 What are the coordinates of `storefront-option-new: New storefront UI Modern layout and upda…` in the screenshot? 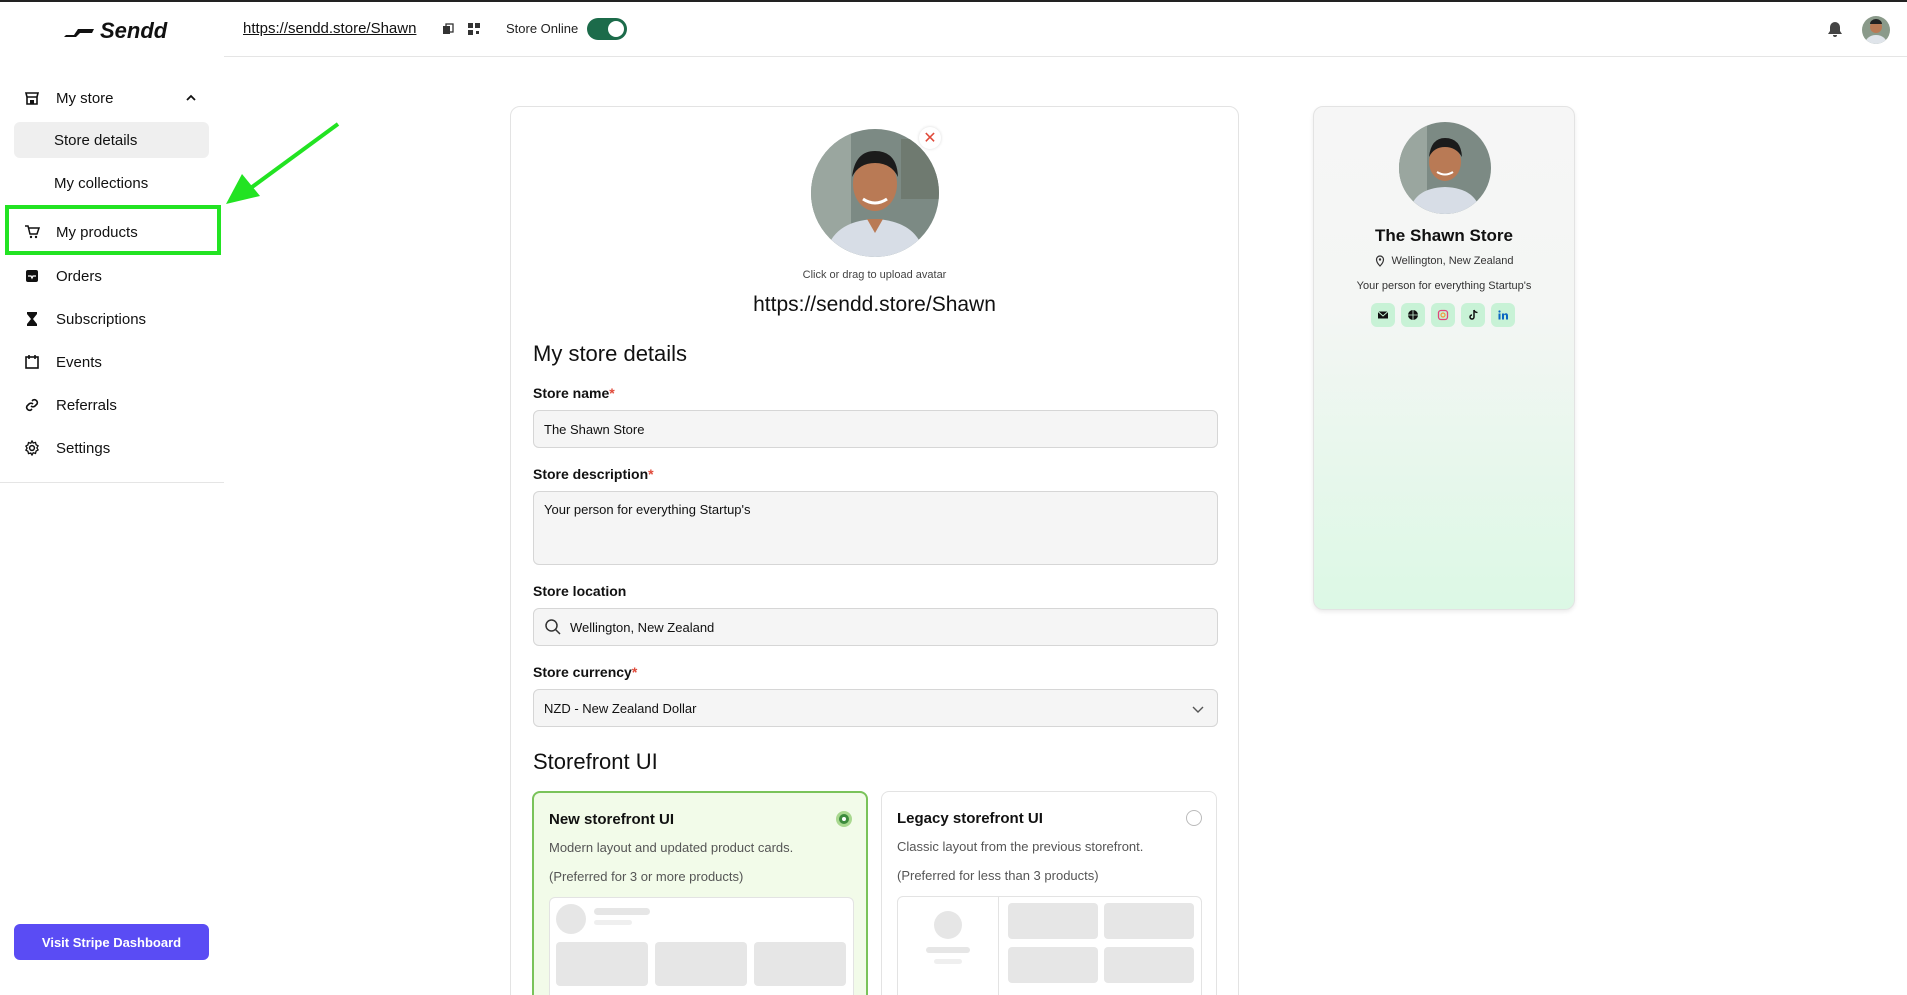 It's located at (700, 893).